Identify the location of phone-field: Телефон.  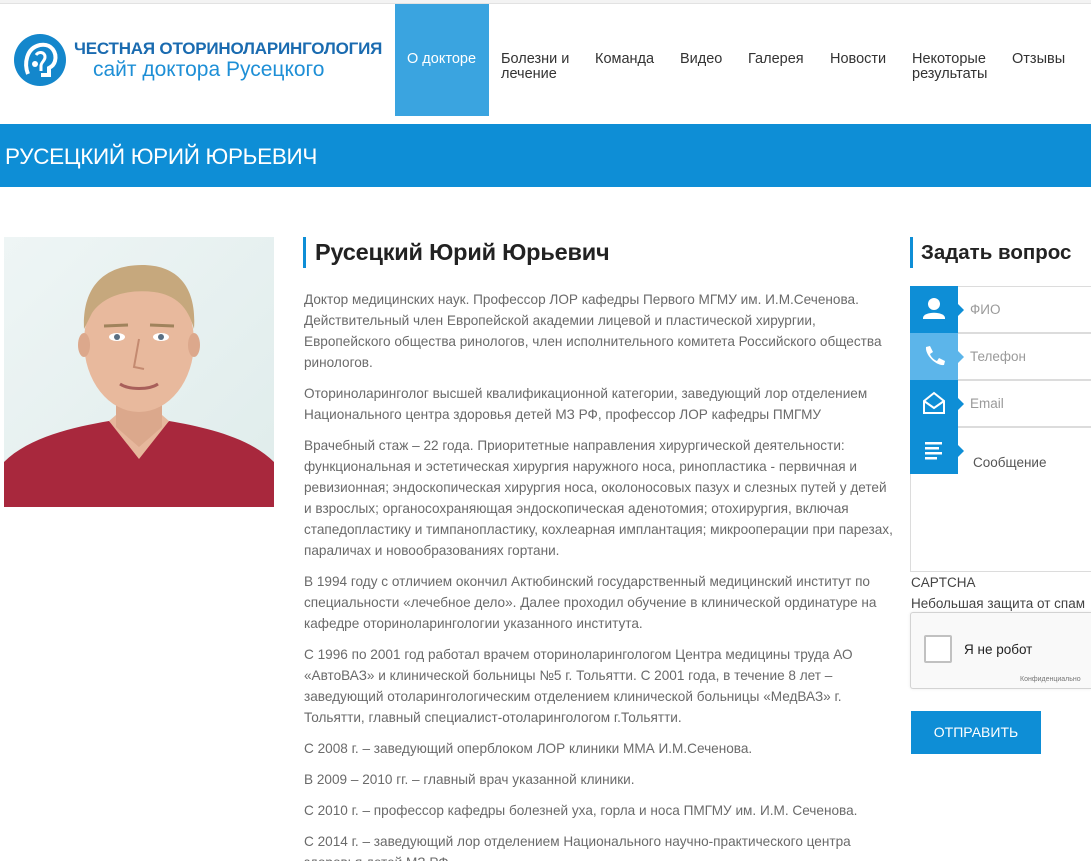
(1000, 356).